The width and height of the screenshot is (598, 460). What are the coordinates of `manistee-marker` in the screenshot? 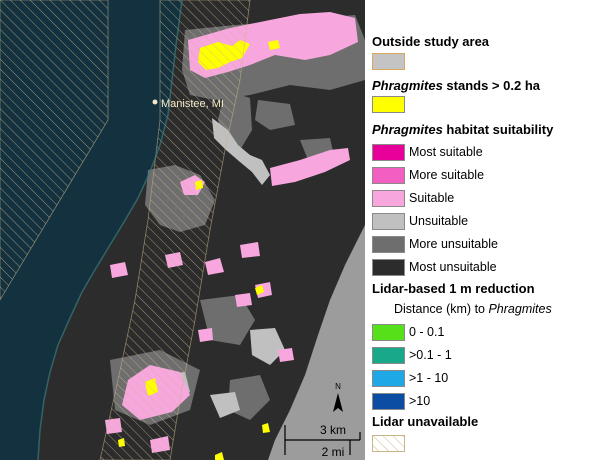 It's located at (155, 102).